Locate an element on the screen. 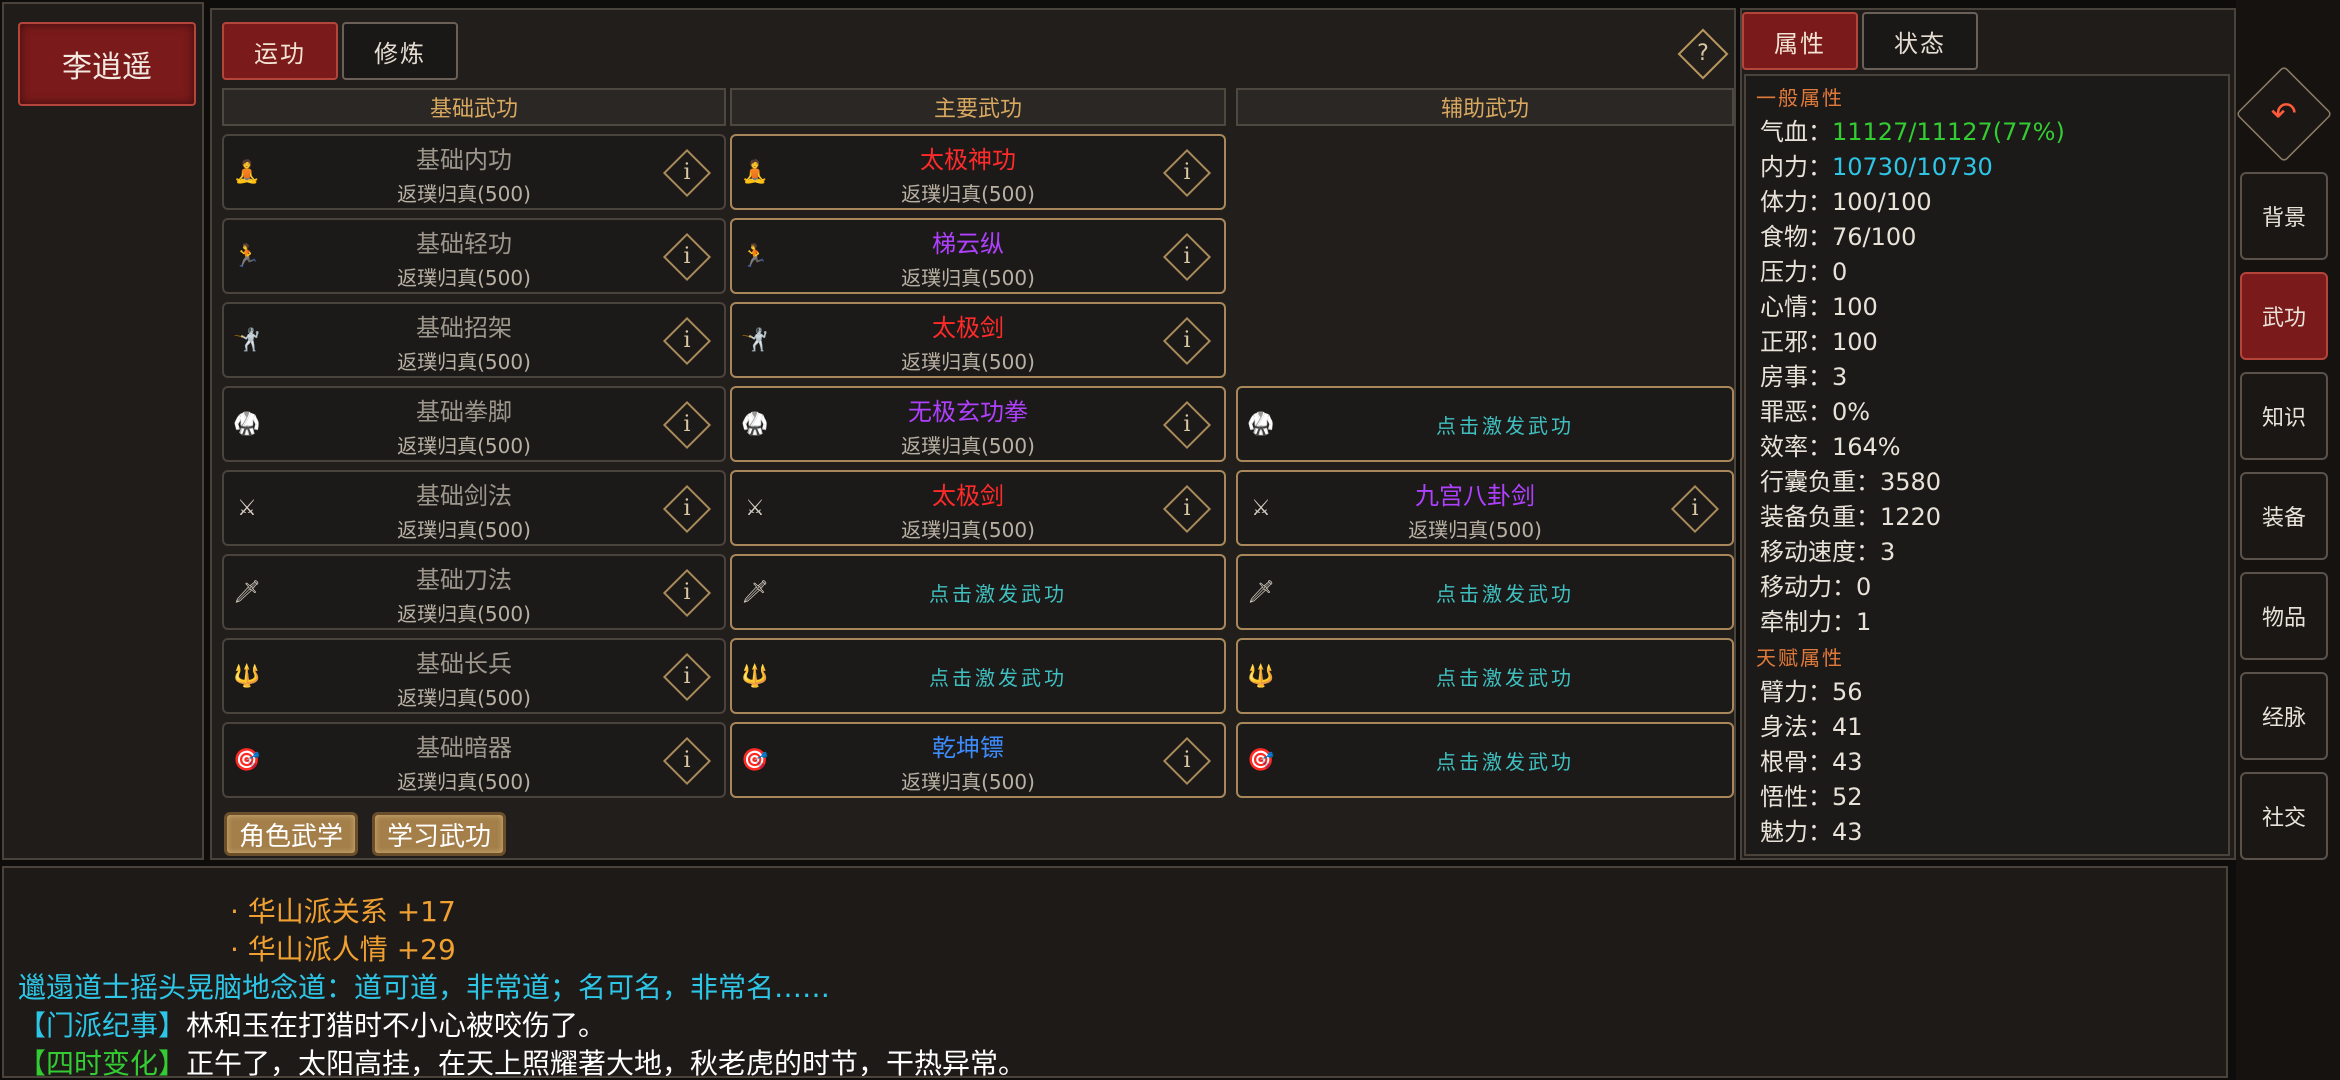 The width and height of the screenshot is (2340, 1080). log-text: · 华山派关系 +17 is located at coordinates (343, 911).